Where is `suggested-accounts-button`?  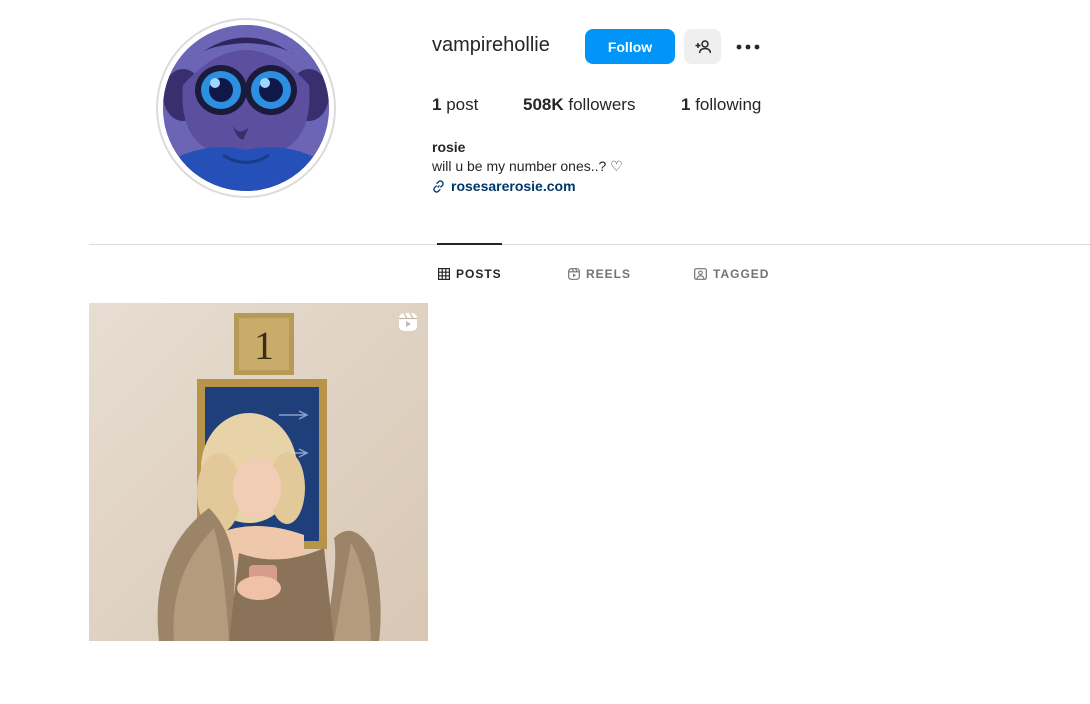 suggested-accounts-button is located at coordinates (702, 46).